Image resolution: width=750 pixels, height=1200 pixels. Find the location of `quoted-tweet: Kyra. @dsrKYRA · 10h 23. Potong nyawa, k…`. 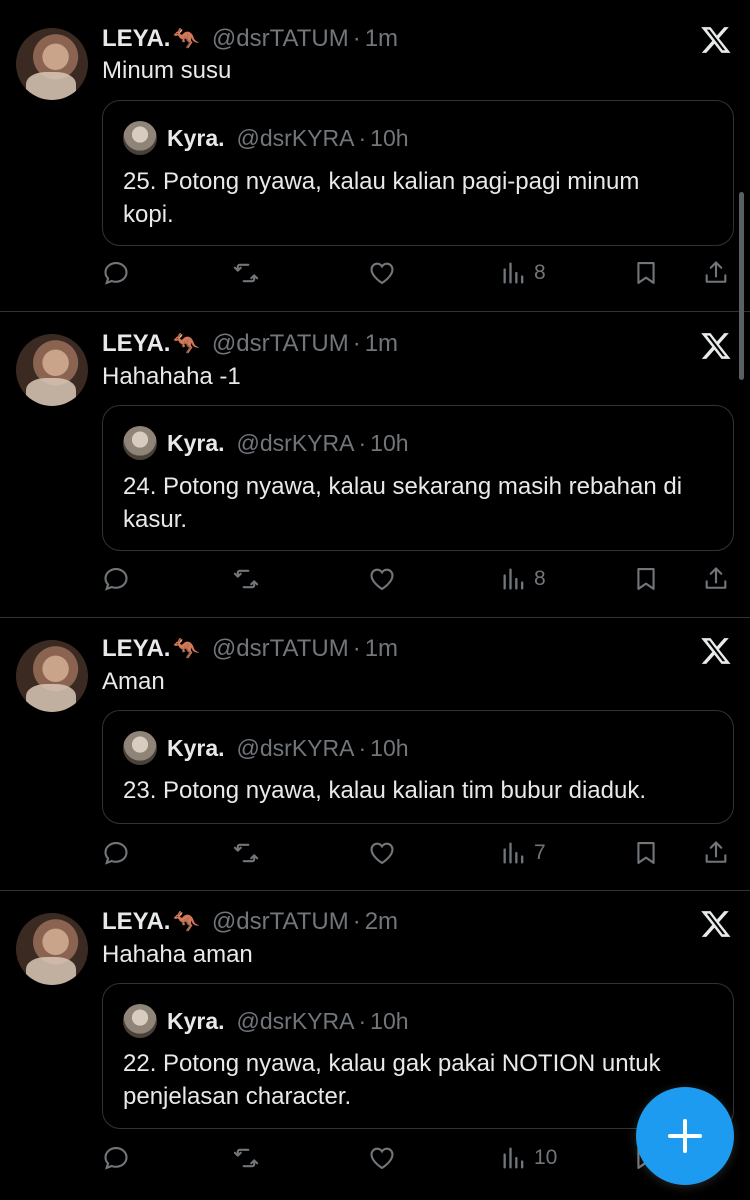

quoted-tweet: Kyra. @dsrKYRA · 10h 23. Potong nyawa, k… is located at coordinates (418, 767).